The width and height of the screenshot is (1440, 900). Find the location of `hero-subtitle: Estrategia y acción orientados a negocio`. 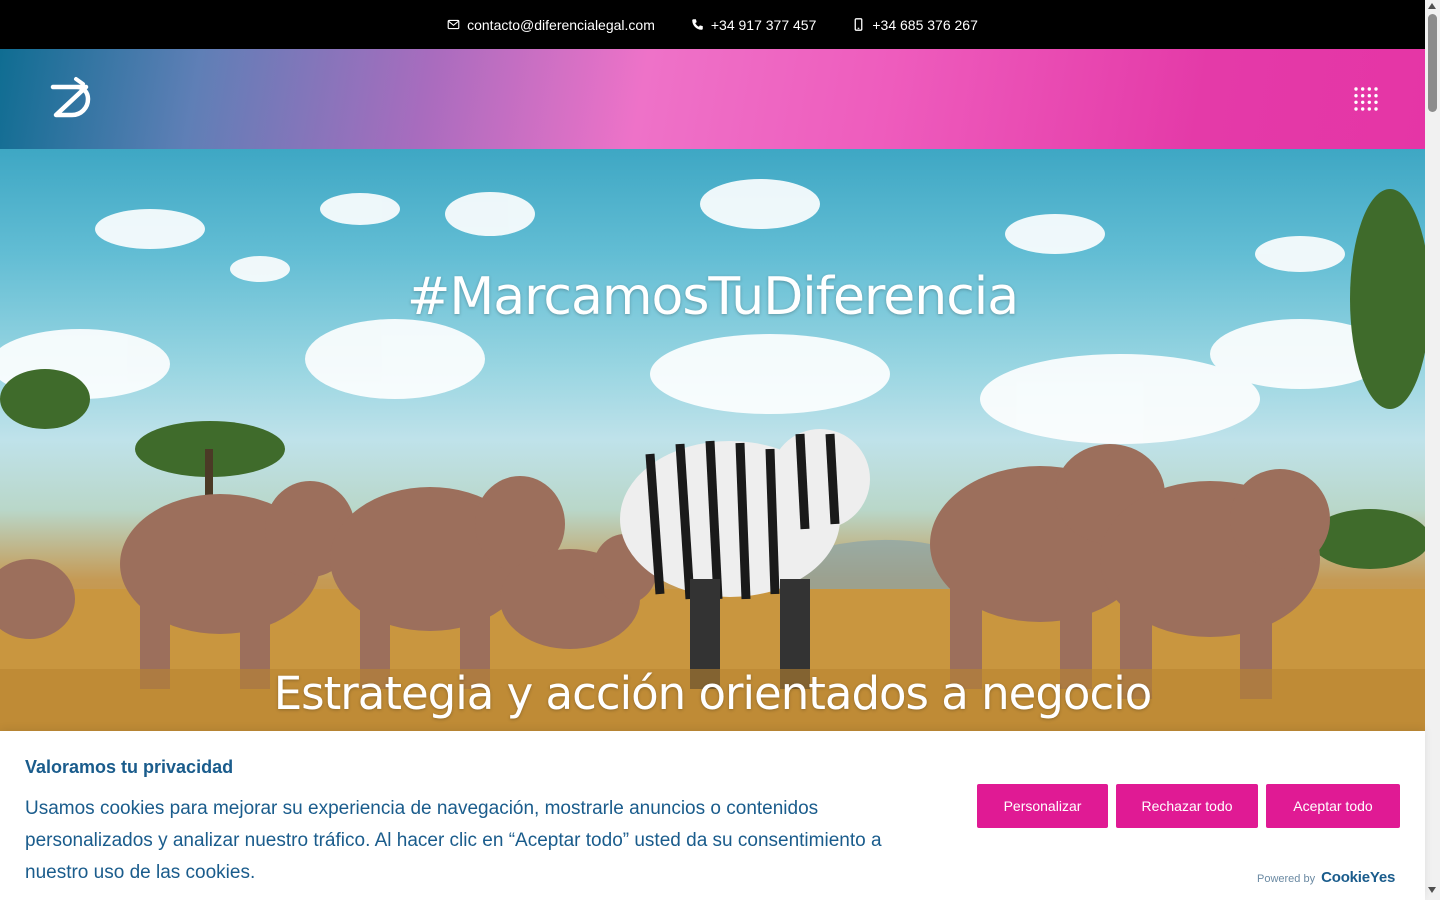

hero-subtitle: Estrategia y acción orientados a negocio is located at coordinates (713, 693).